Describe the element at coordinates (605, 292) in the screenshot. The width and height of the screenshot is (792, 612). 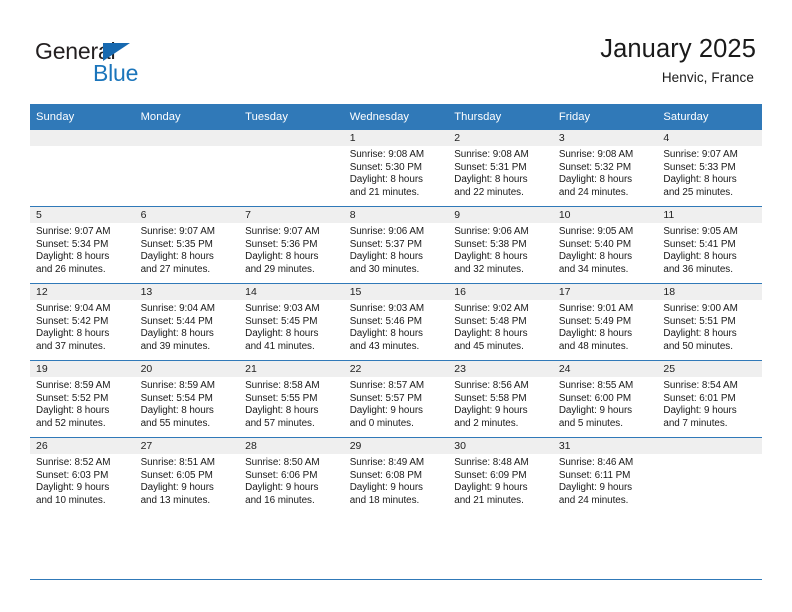
I see `day-number: 17` at that location.